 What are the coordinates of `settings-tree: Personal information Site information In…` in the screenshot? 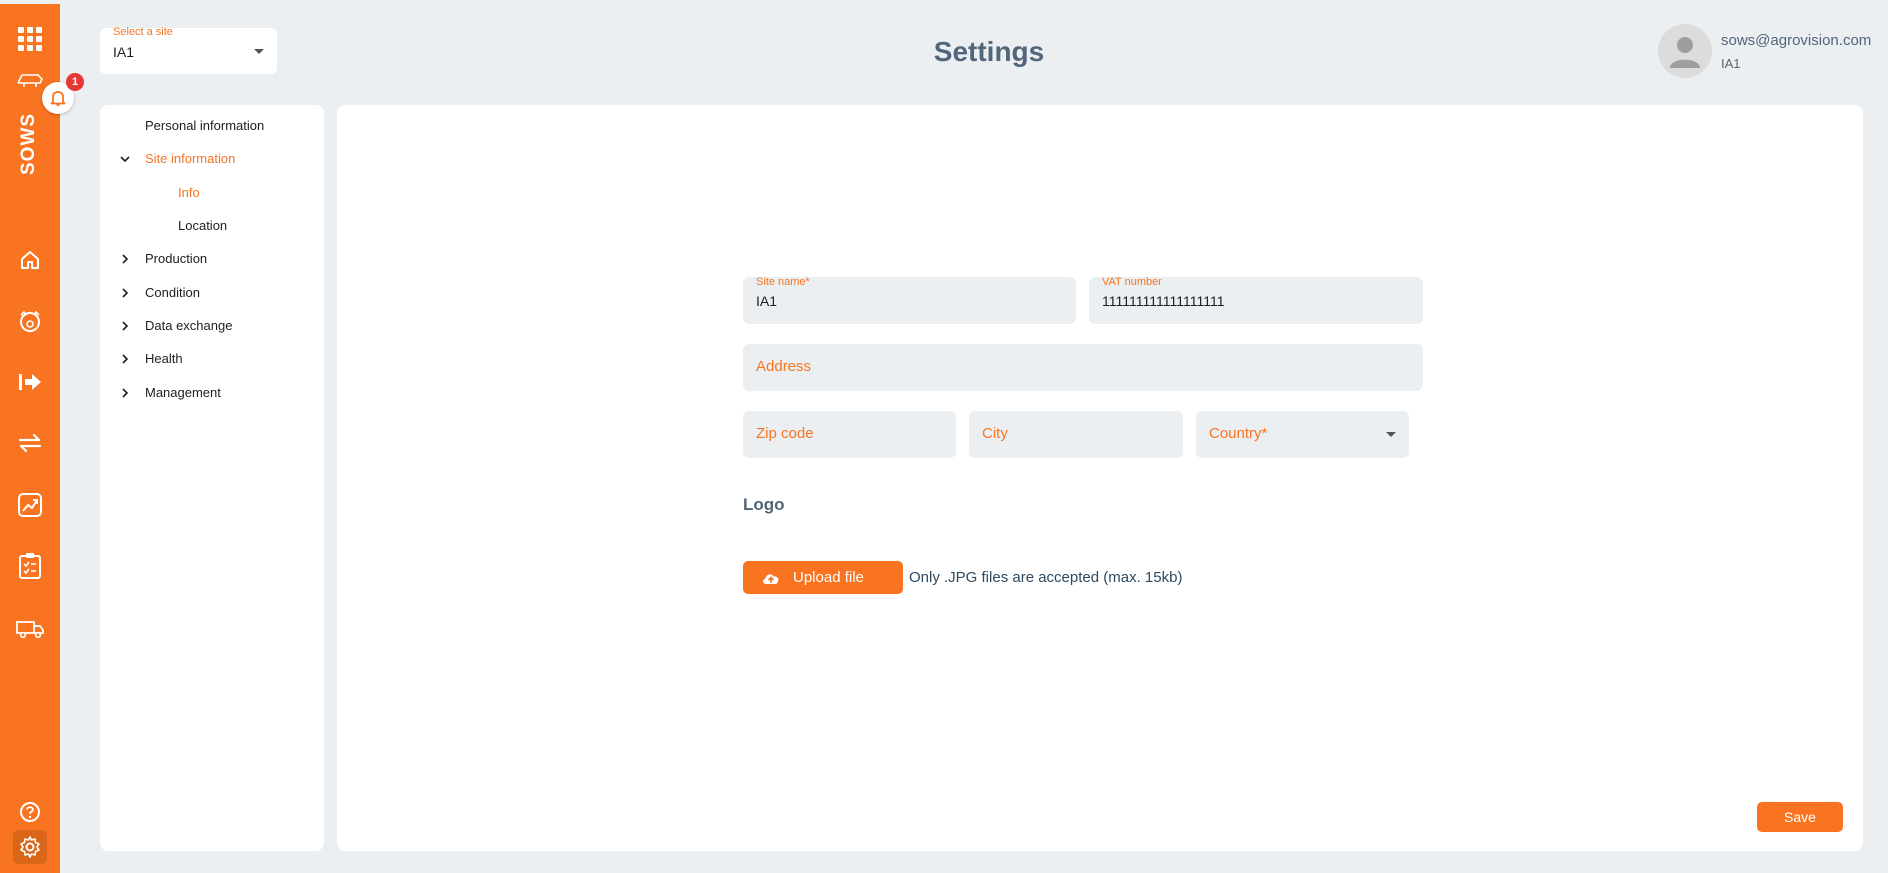 It's located at (212, 478).